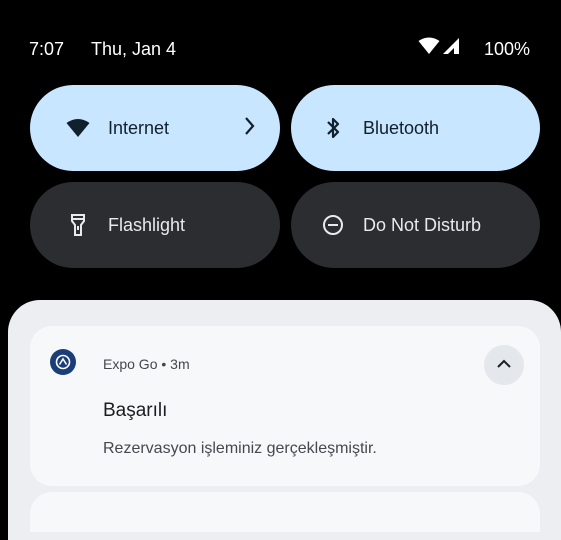 The image size is (561, 540). What do you see at coordinates (451, 48) in the screenshot?
I see `cellular-signal-icon` at bounding box center [451, 48].